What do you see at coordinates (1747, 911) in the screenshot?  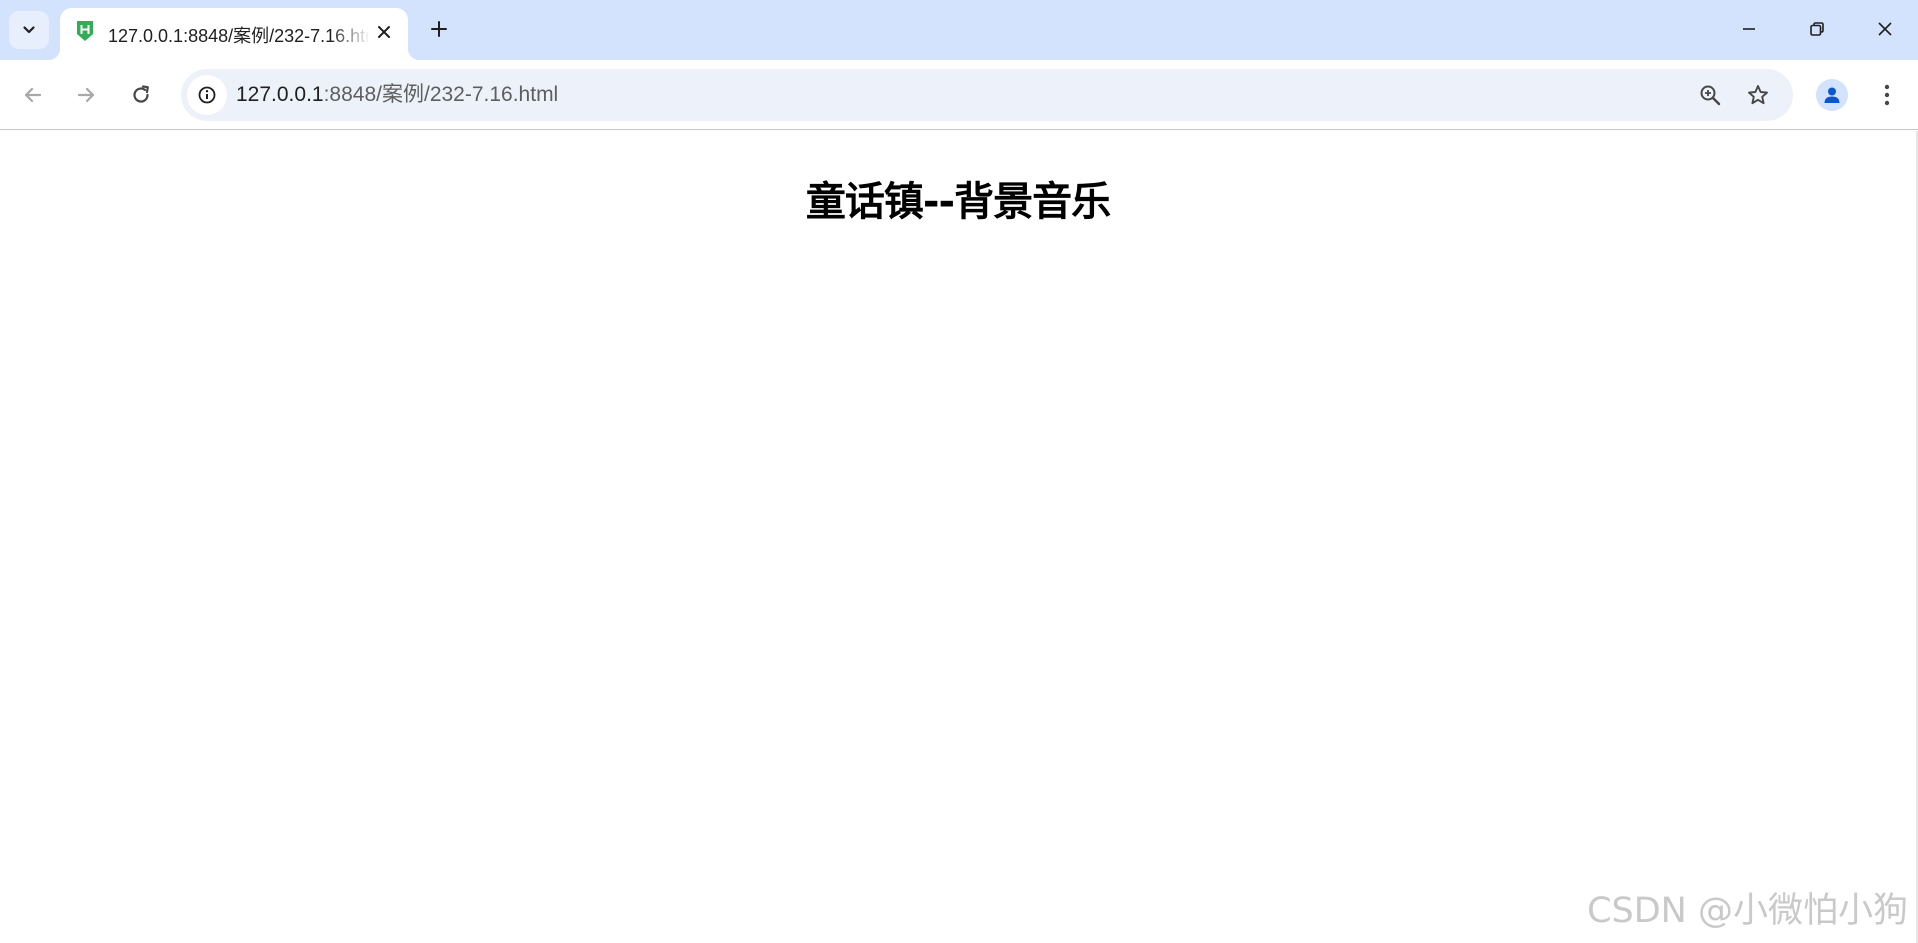 I see `csdn-watermark: CSDN @小微怕小狗` at bounding box center [1747, 911].